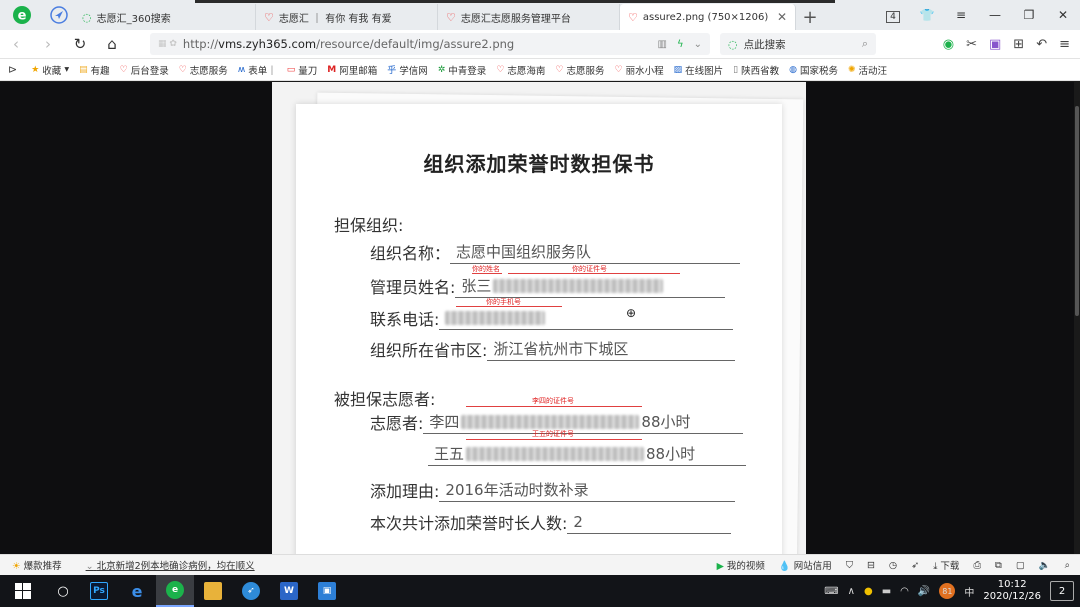 This screenshot has width=1080, height=607. I want to click on scissors-icon: ✂, so click(971, 44).